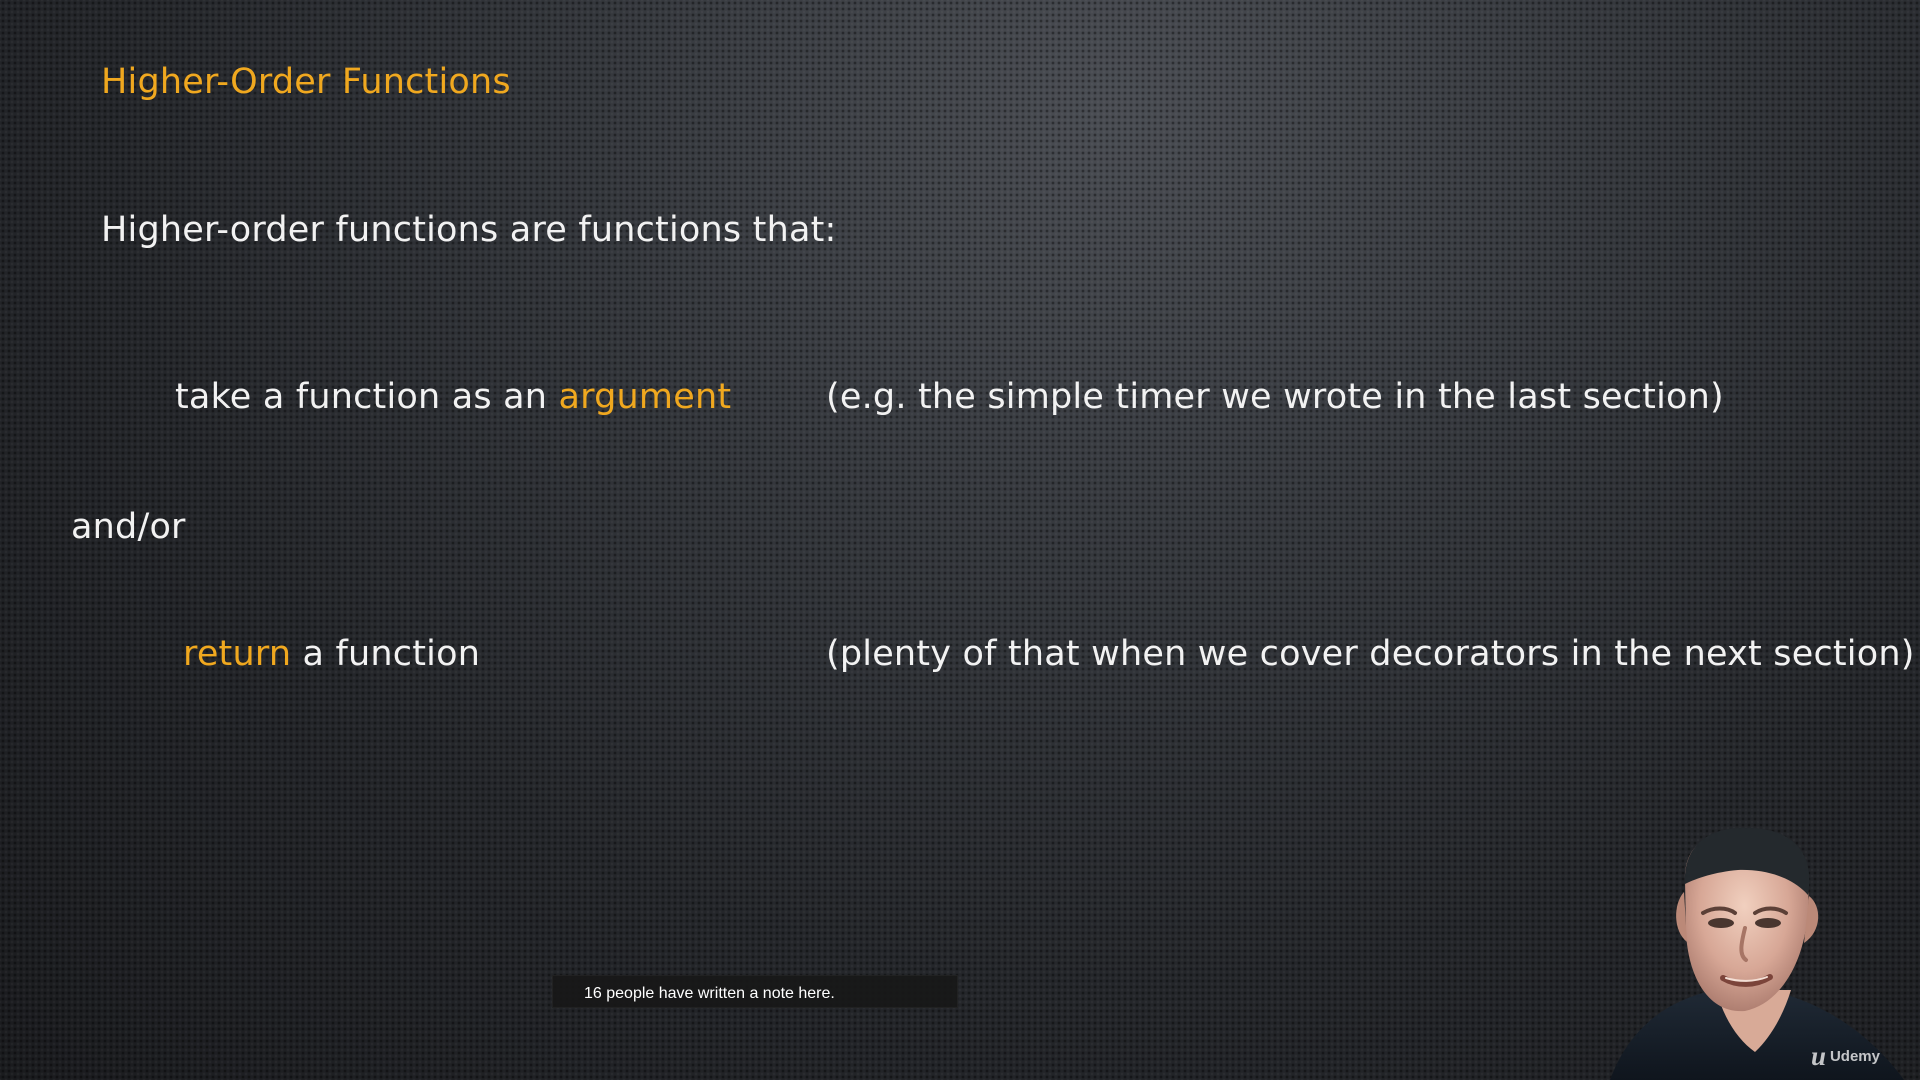 This screenshot has width=1920, height=1080. I want to click on note-notification-text: 16 people have written a note here., so click(709, 993).